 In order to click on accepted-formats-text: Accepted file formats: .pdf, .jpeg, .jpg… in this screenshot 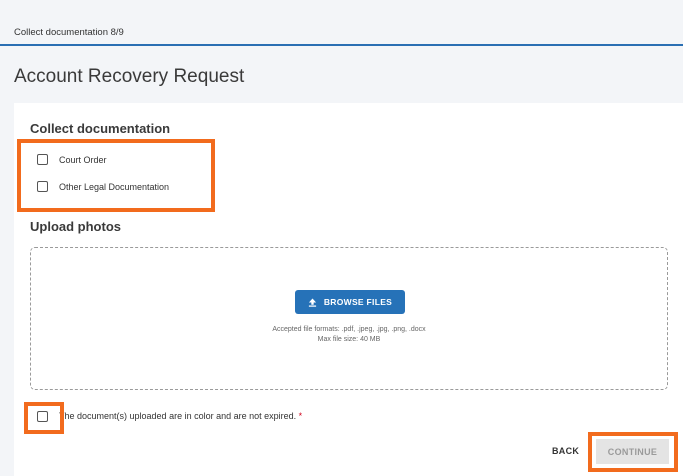, I will do `click(349, 329)`.